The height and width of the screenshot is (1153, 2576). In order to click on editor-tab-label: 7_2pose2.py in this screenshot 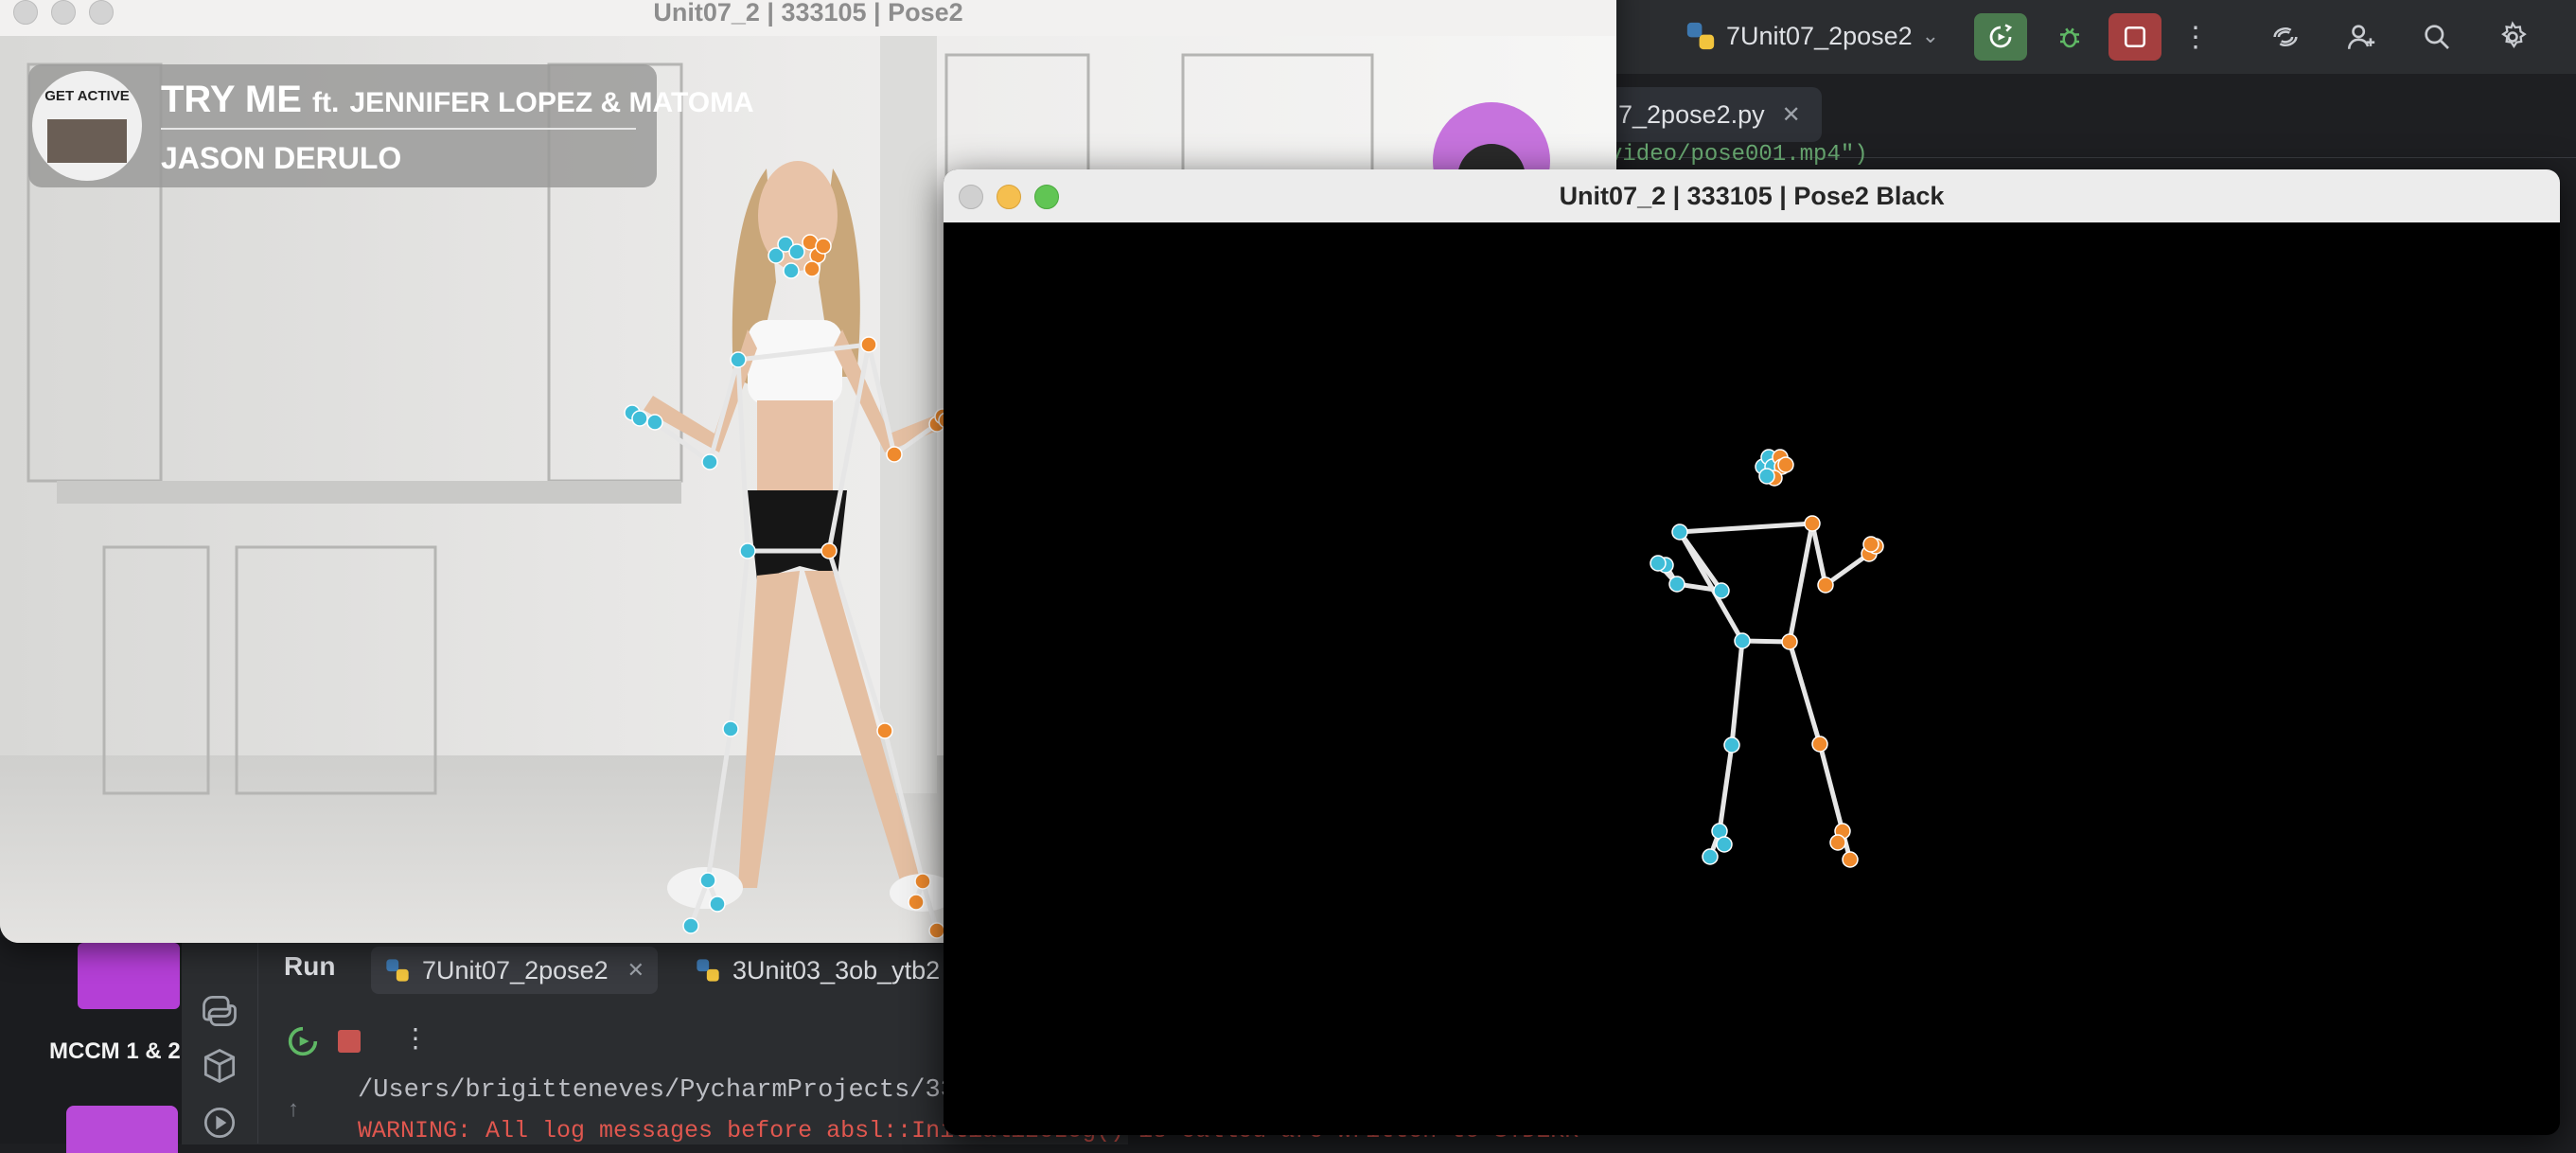, I will do `click(1691, 114)`.